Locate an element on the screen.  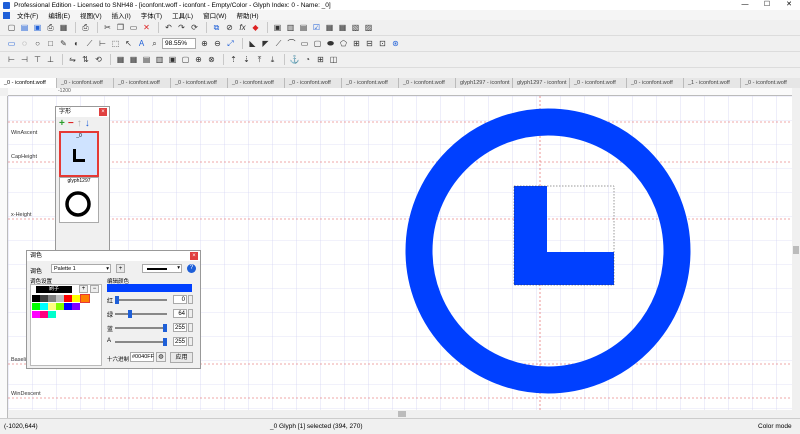
glyph-horizontal-bar is located at coordinates (564, 268).